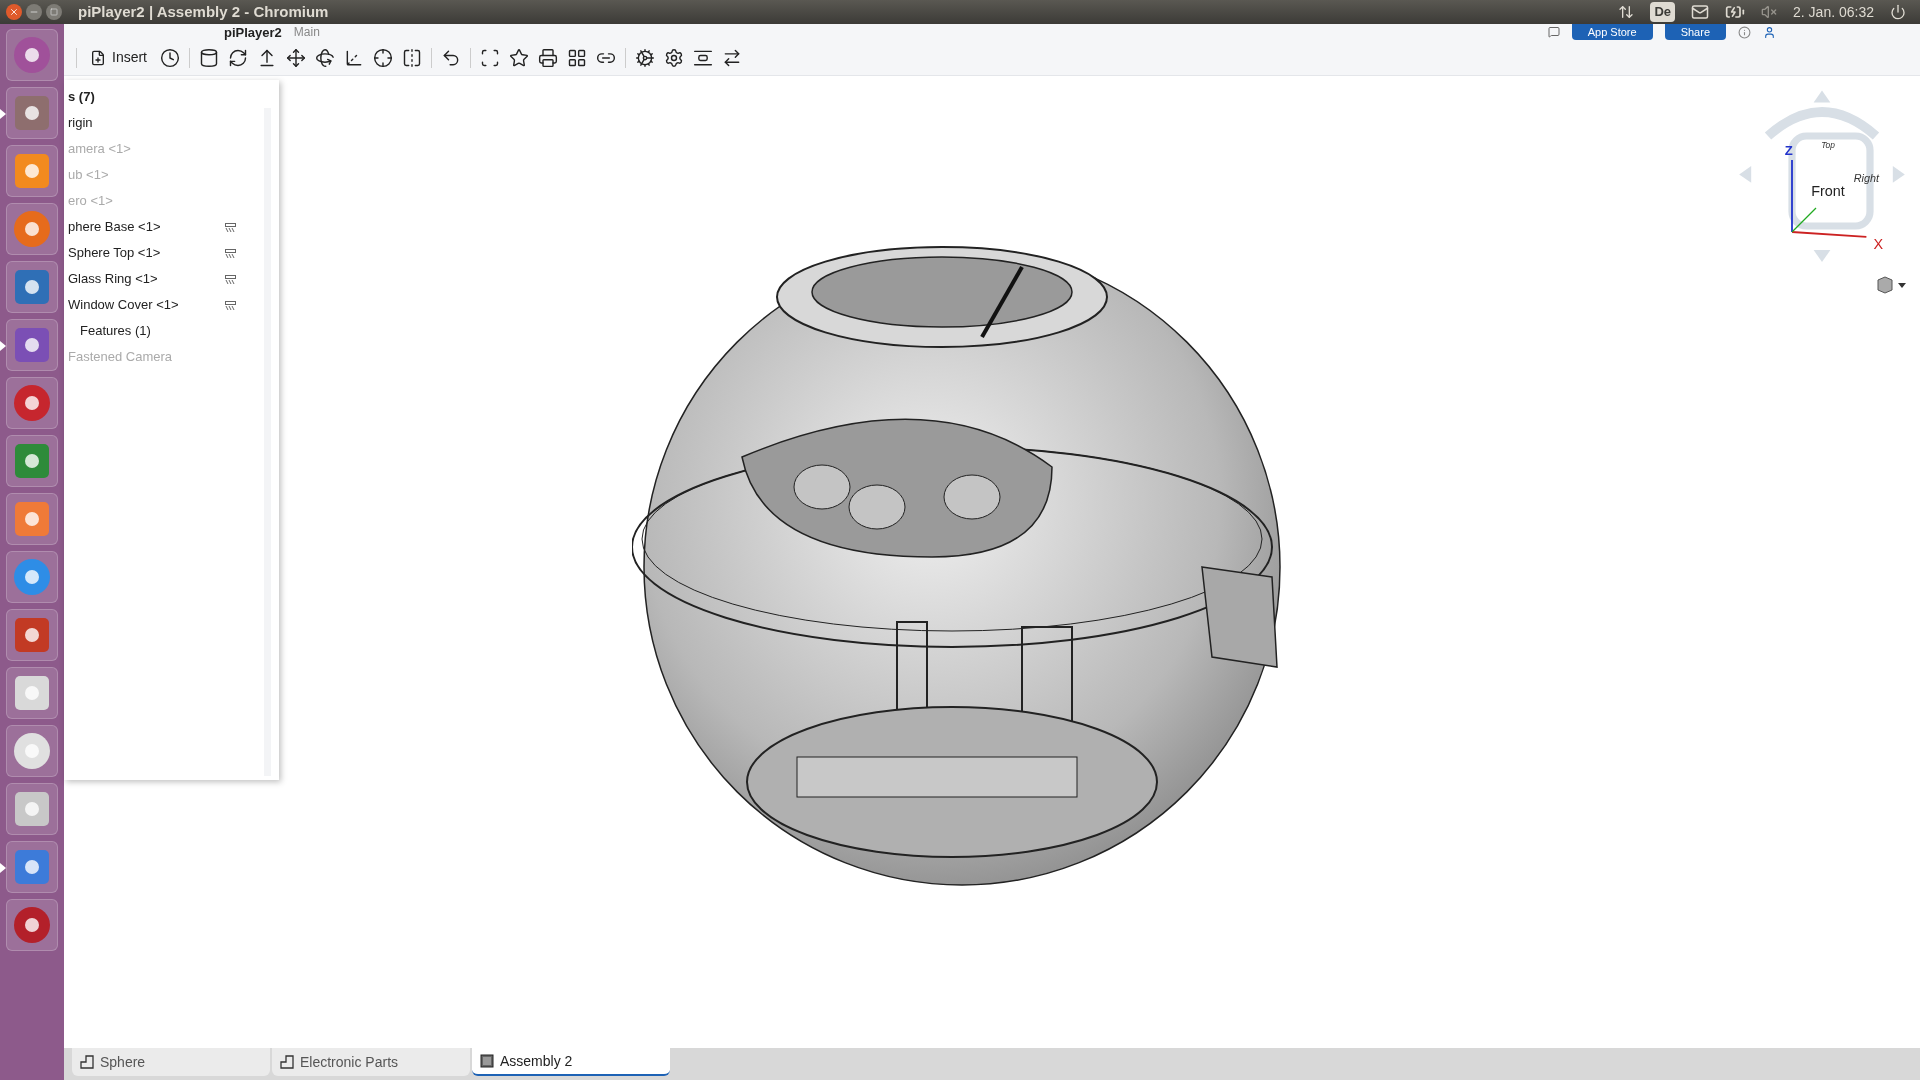  I want to click on clock: 2. Jan. 06:32, so click(1833, 12).